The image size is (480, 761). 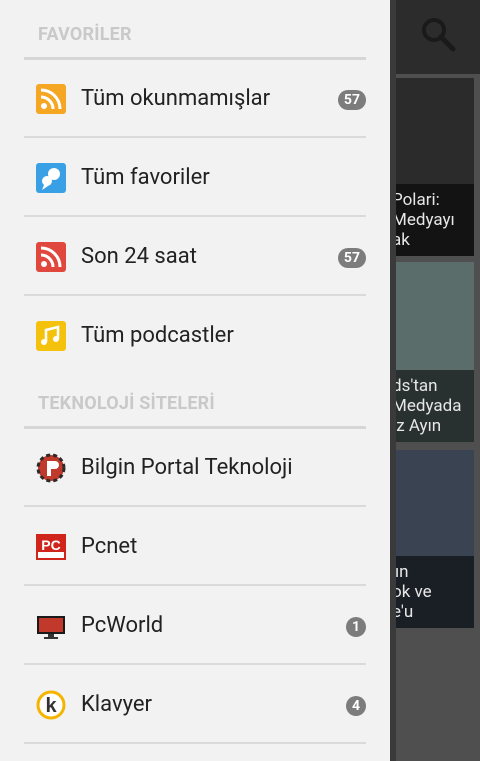 I want to click on background-article-card: 'ın ok ve e'u, so click(x=433, y=539).